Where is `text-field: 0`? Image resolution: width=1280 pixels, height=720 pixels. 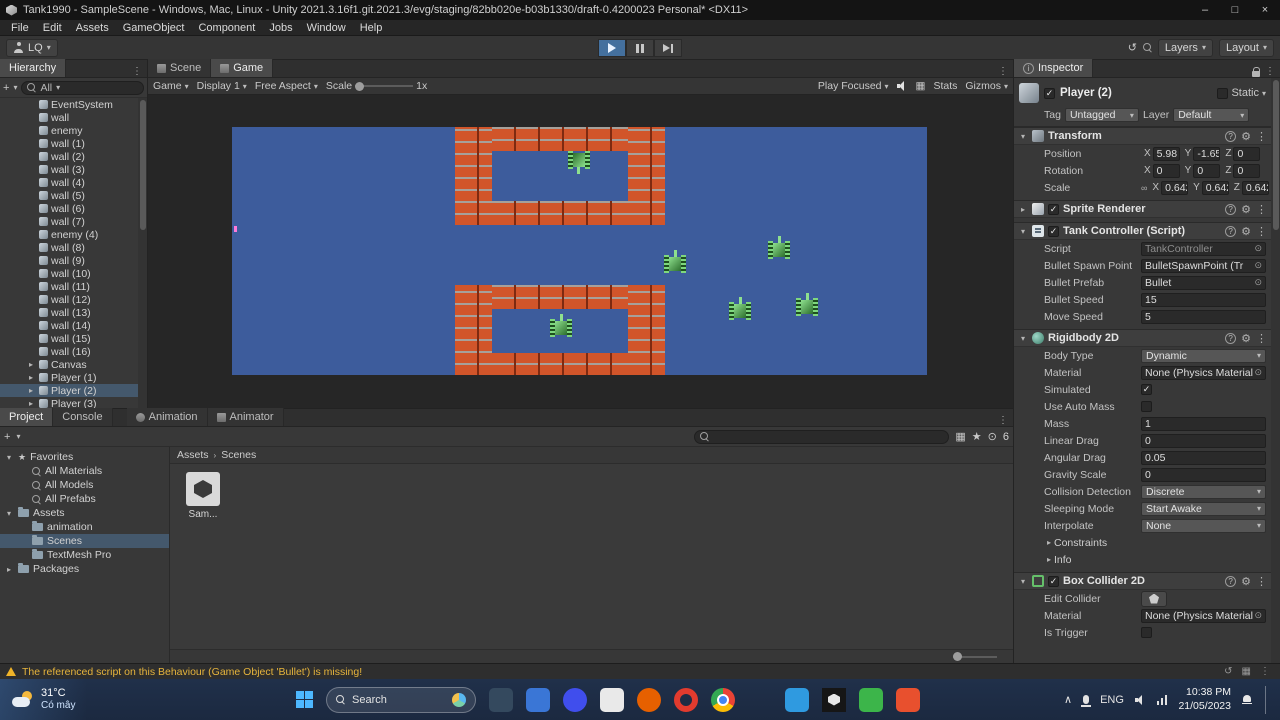 text-field: 0 is located at coordinates (1203, 440).